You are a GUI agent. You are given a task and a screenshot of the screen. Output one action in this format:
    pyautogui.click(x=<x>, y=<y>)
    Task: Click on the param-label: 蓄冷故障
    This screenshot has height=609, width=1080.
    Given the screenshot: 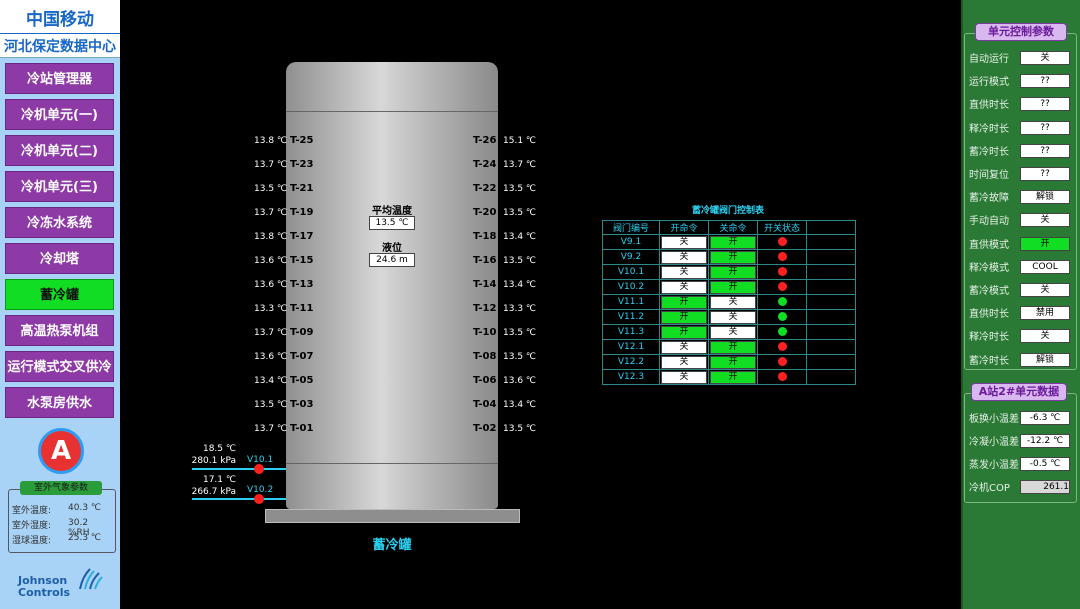 What is the action you would take?
    pyautogui.click(x=989, y=199)
    